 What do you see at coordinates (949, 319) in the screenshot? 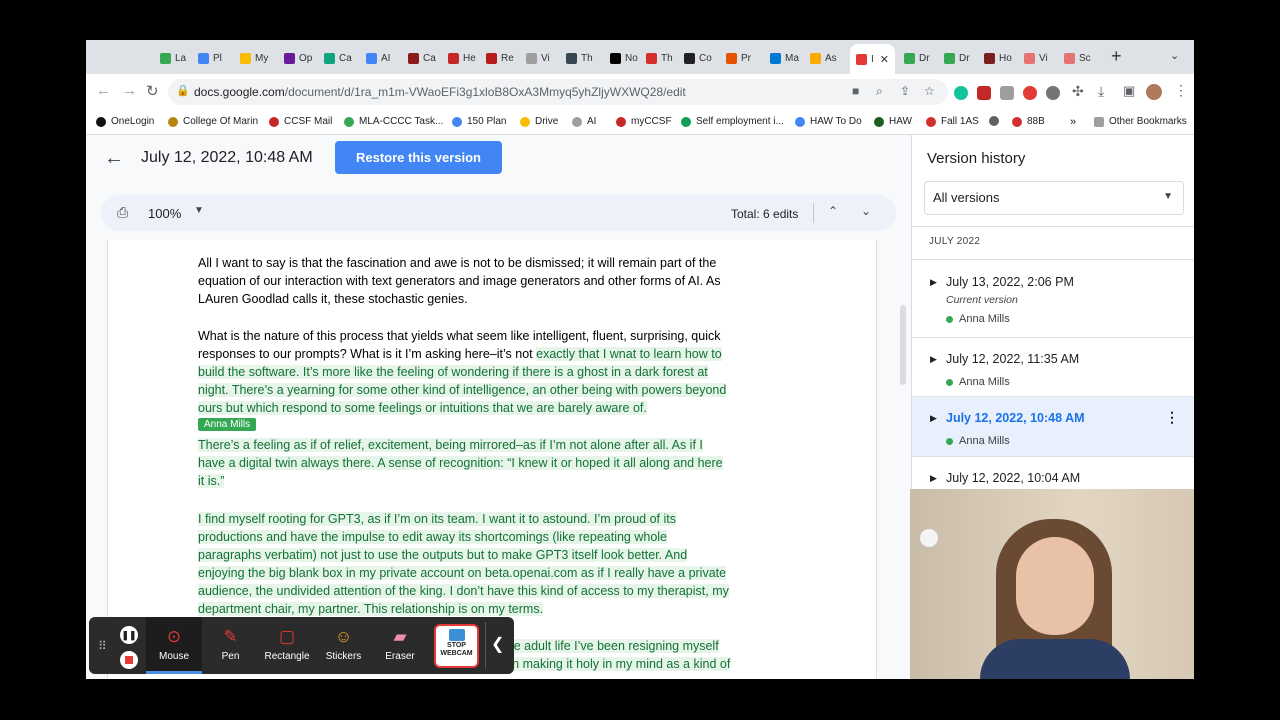
I see `author-color-dot` at bounding box center [949, 319].